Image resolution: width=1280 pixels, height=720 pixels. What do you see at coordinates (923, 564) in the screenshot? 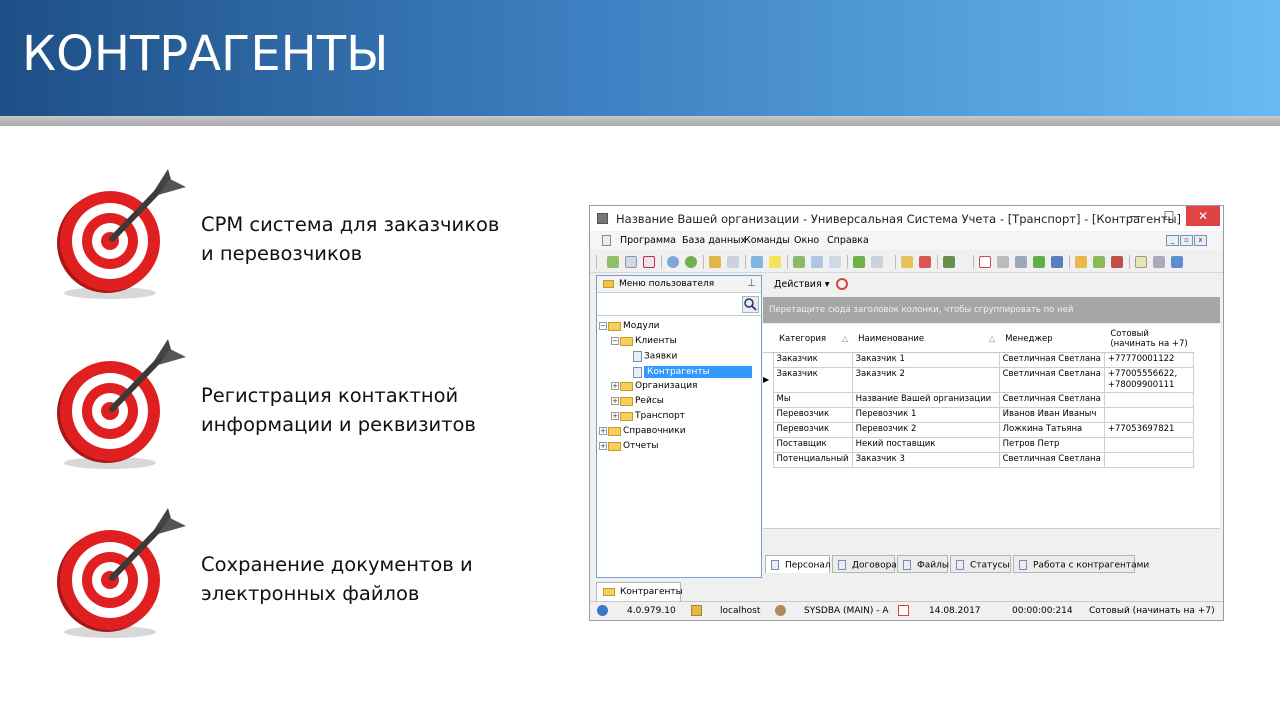
I see `tab-files: Файлы` at bounding box center [923, 564].